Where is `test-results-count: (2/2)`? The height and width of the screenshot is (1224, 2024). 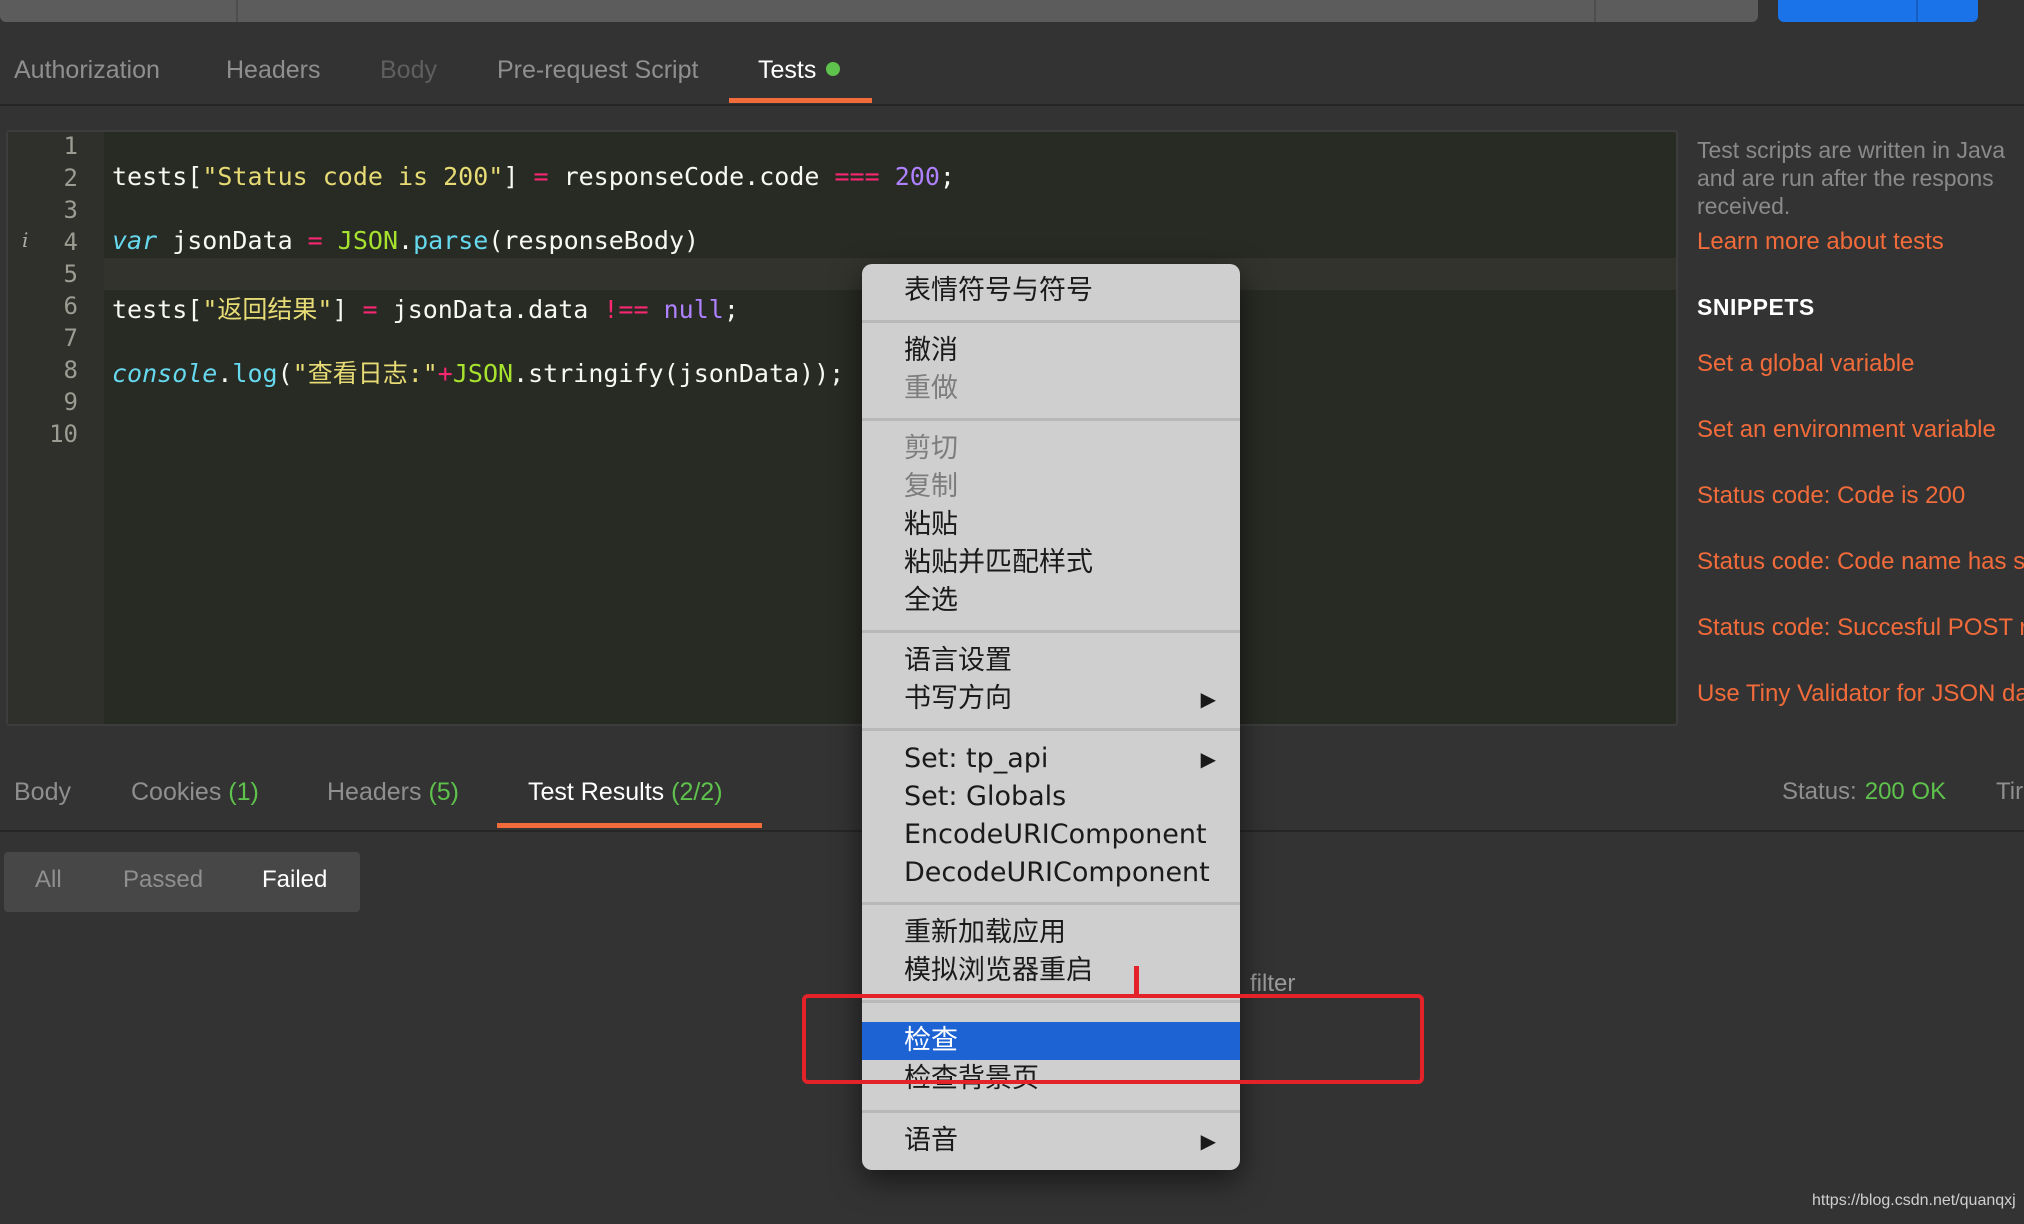 test-results-count: (2/2) is located at coordinates (697, 792).